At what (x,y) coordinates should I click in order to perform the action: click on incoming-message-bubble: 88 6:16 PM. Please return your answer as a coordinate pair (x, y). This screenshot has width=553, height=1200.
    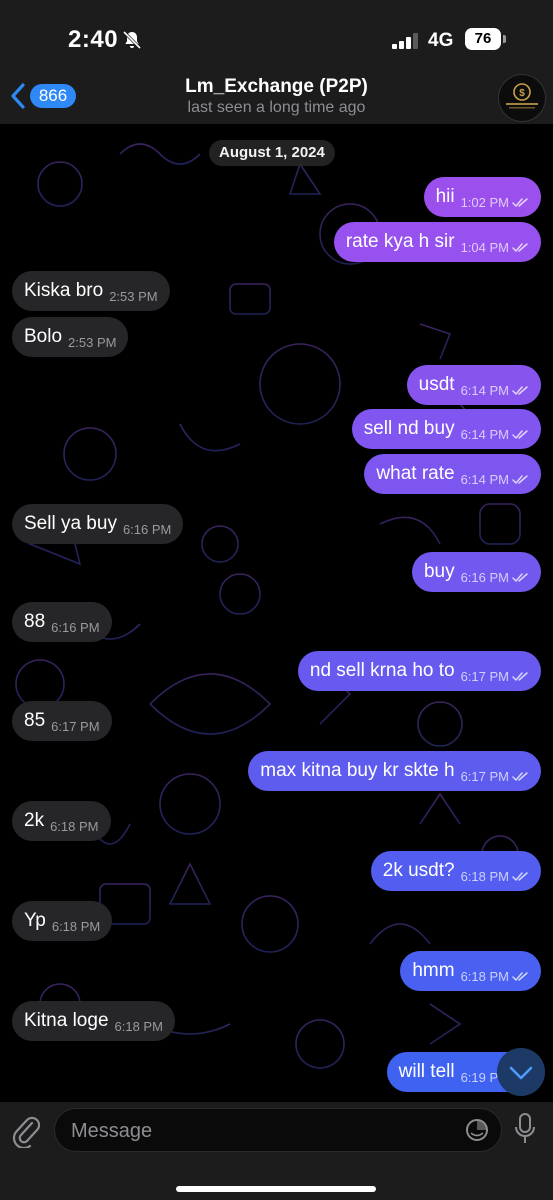
    Looking at the image, I should click on (62, 622).